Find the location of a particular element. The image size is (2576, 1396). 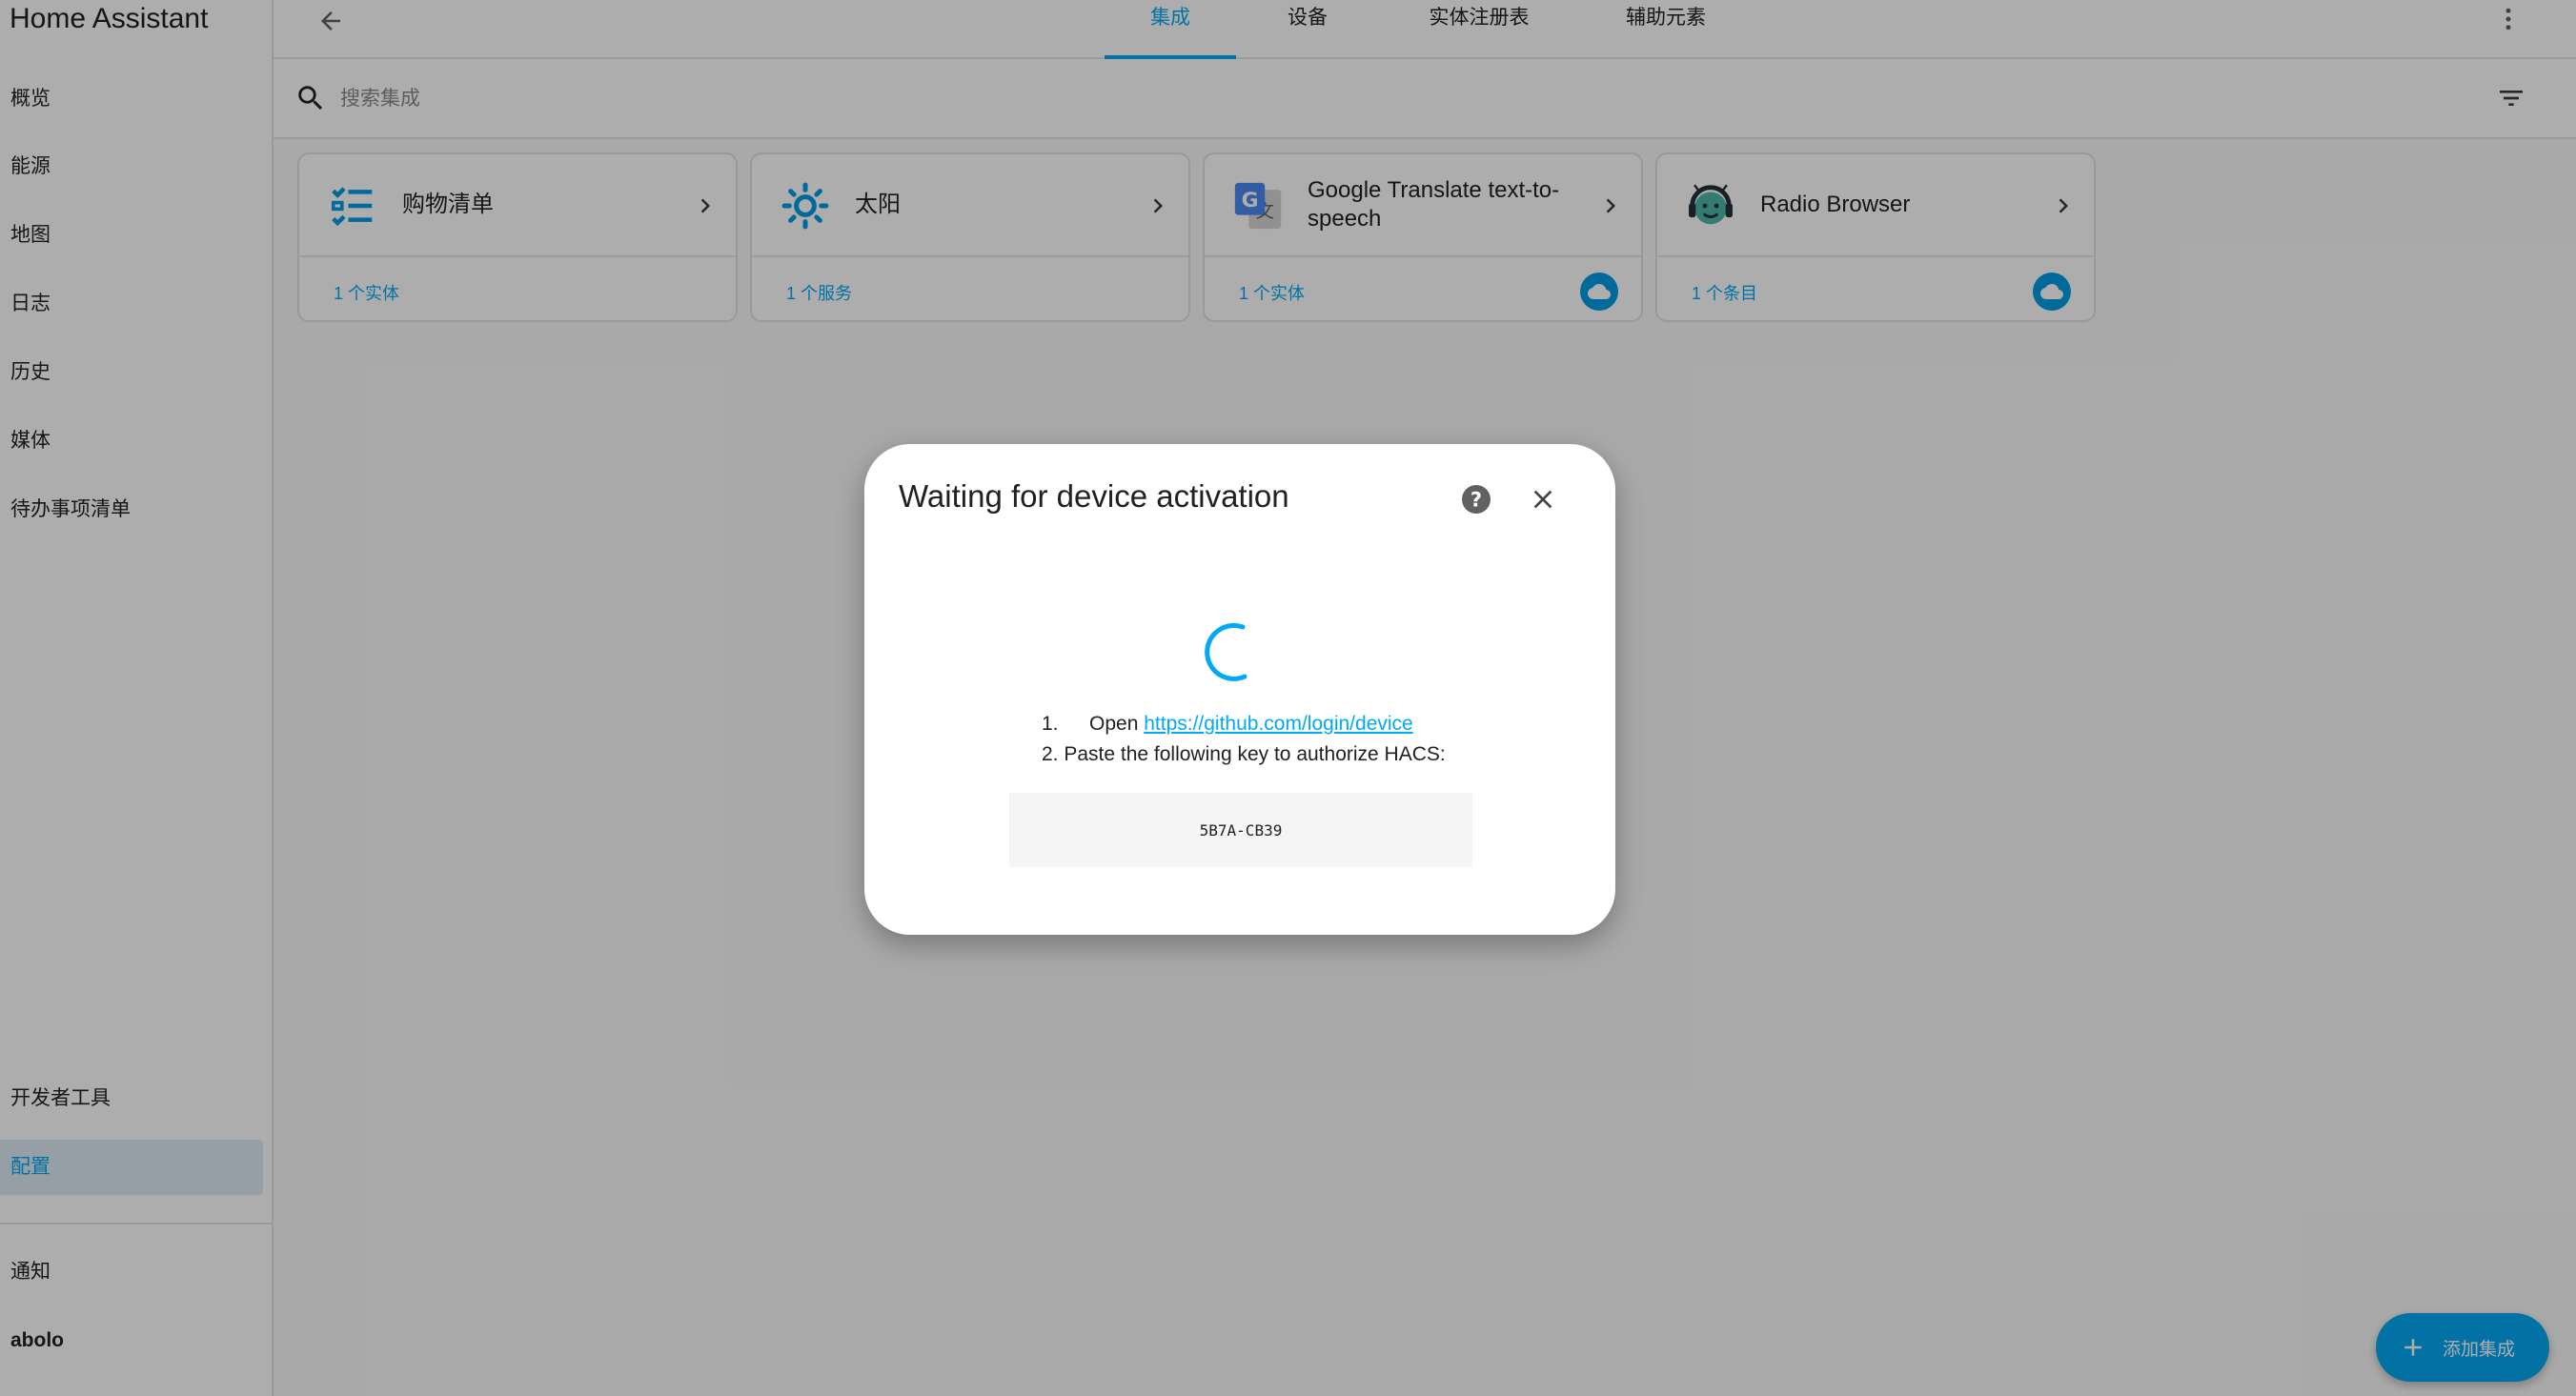

step-1-prefix: Open is located at coordinates (1114, 724).